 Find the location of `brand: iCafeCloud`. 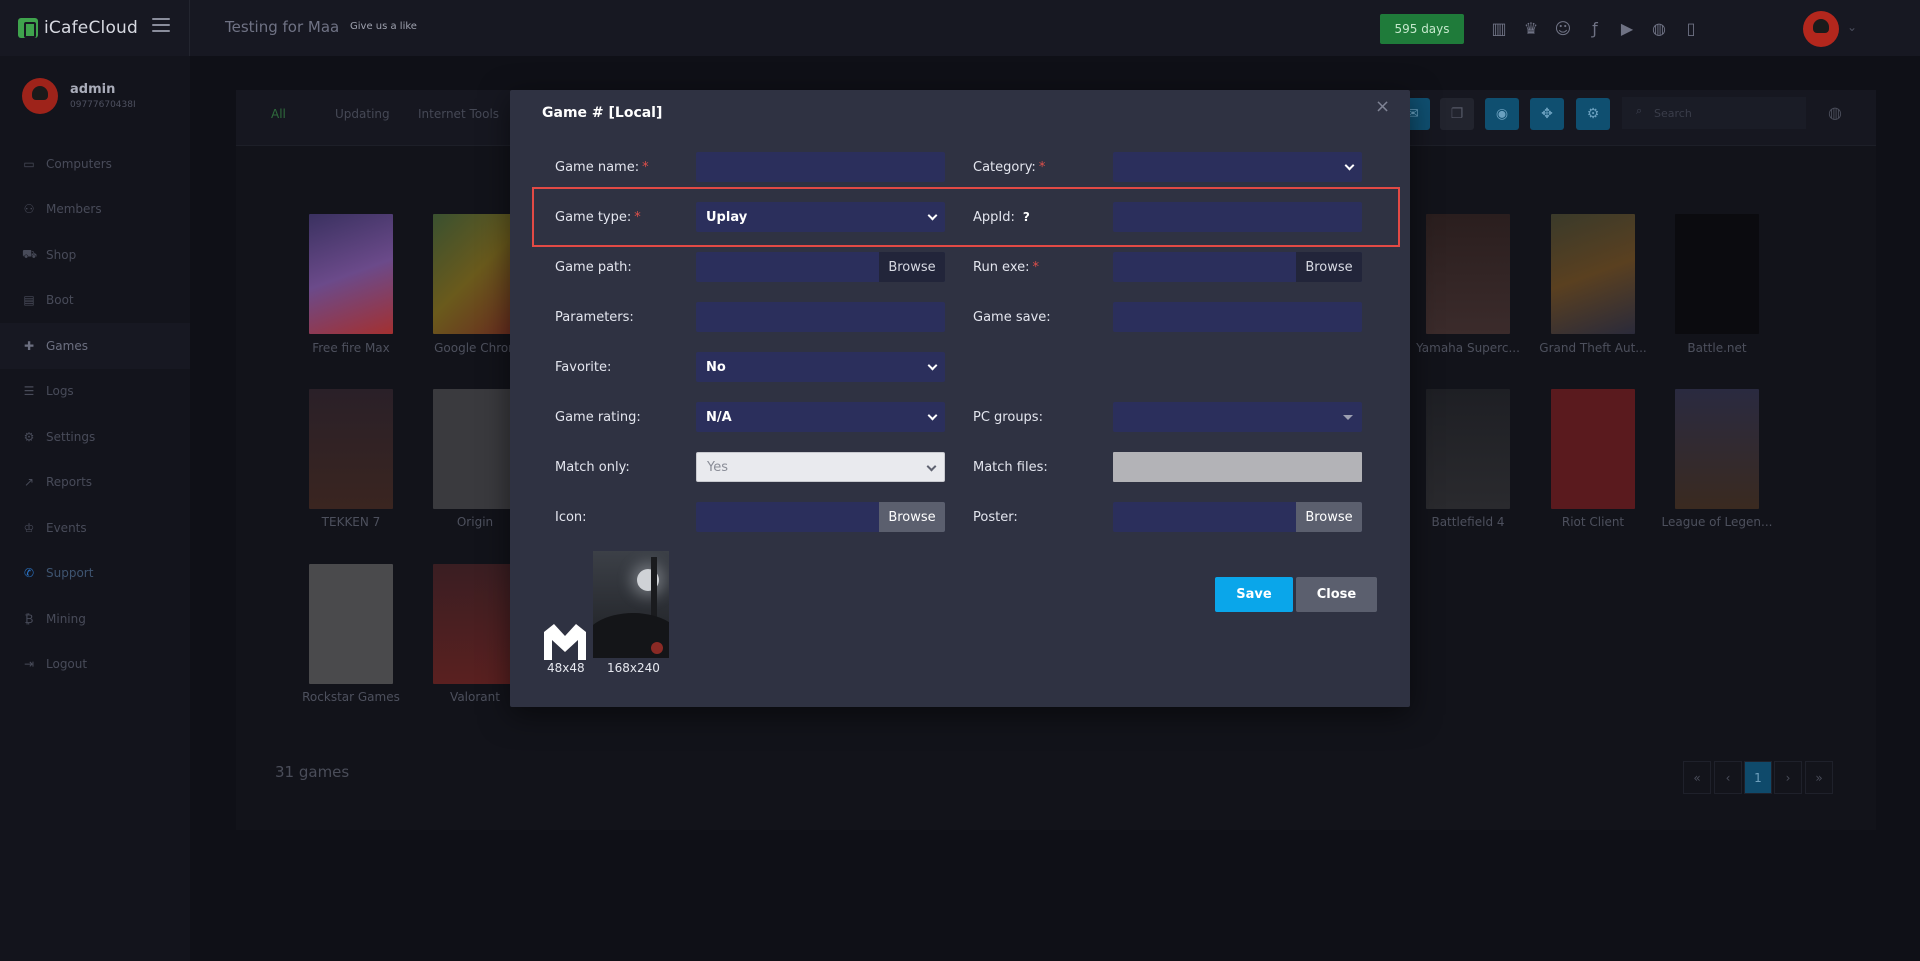

brand: iCafeCloud is located at coordinates (78, 28).